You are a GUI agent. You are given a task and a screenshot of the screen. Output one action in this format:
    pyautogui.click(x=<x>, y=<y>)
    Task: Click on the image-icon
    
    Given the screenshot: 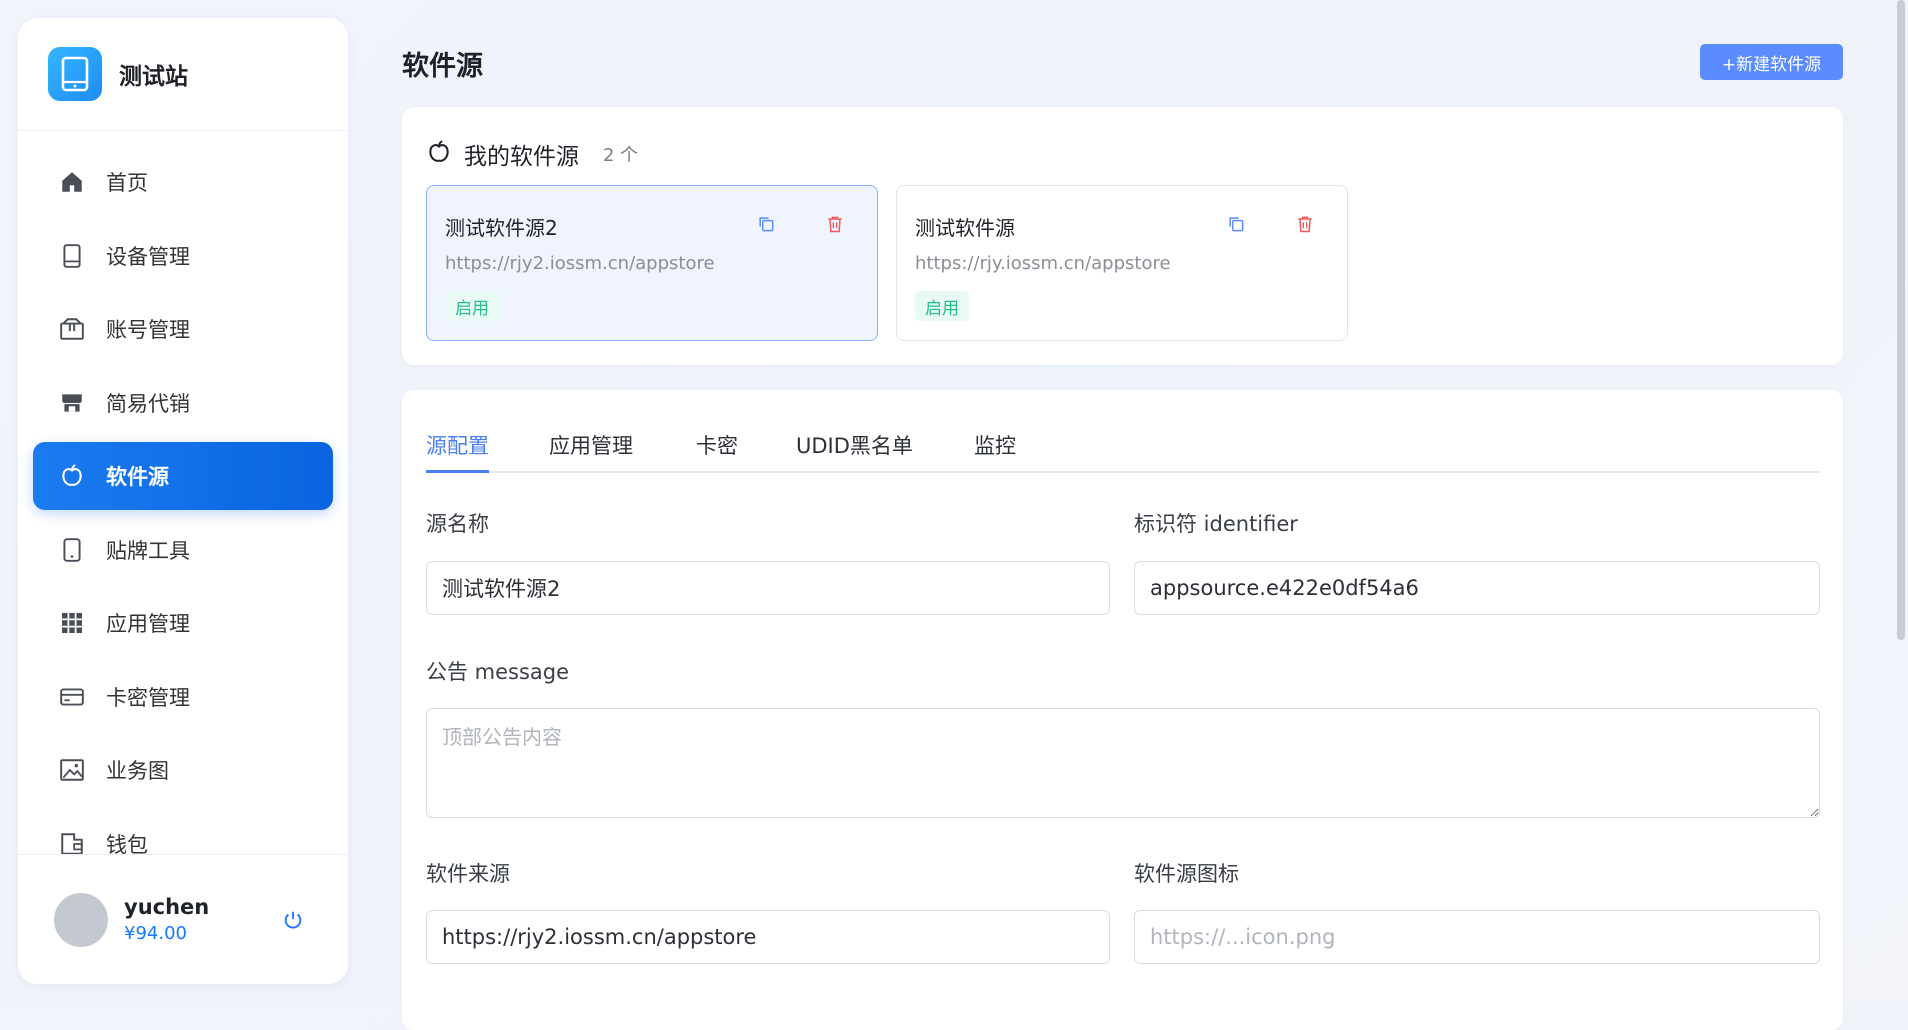 What is the action you would take?
    pyautogui.click(x=72, y=770)
    